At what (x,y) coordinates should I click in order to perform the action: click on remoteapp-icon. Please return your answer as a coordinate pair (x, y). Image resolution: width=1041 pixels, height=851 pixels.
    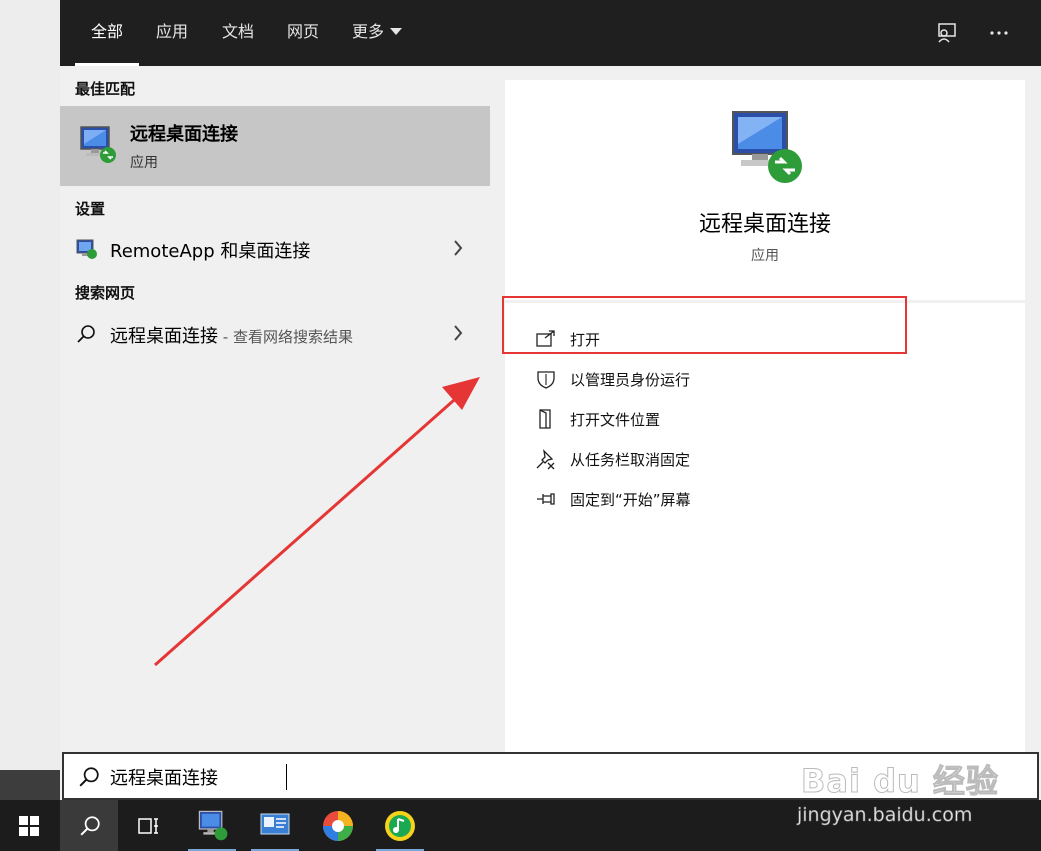
    Looking at the image, I should click on (86, 249).